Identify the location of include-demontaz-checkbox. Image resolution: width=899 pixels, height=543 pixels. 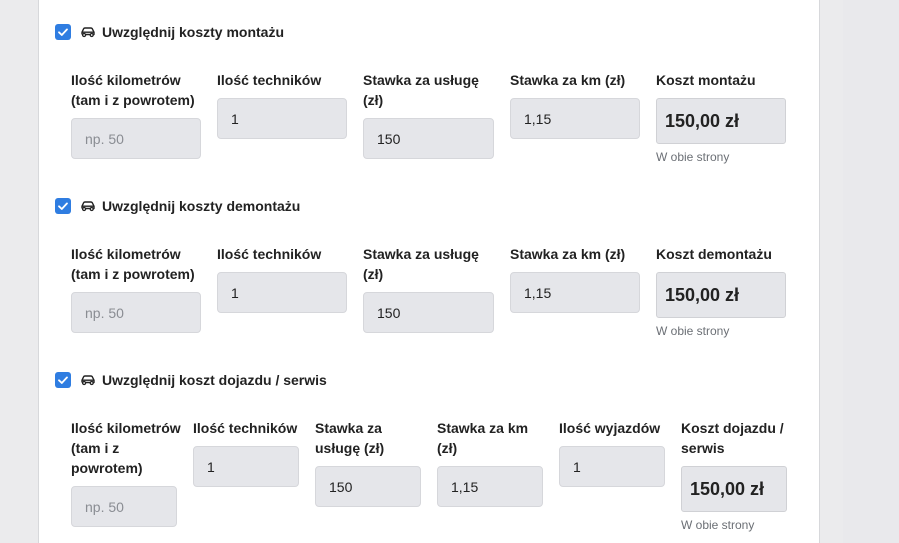
(63, 206).